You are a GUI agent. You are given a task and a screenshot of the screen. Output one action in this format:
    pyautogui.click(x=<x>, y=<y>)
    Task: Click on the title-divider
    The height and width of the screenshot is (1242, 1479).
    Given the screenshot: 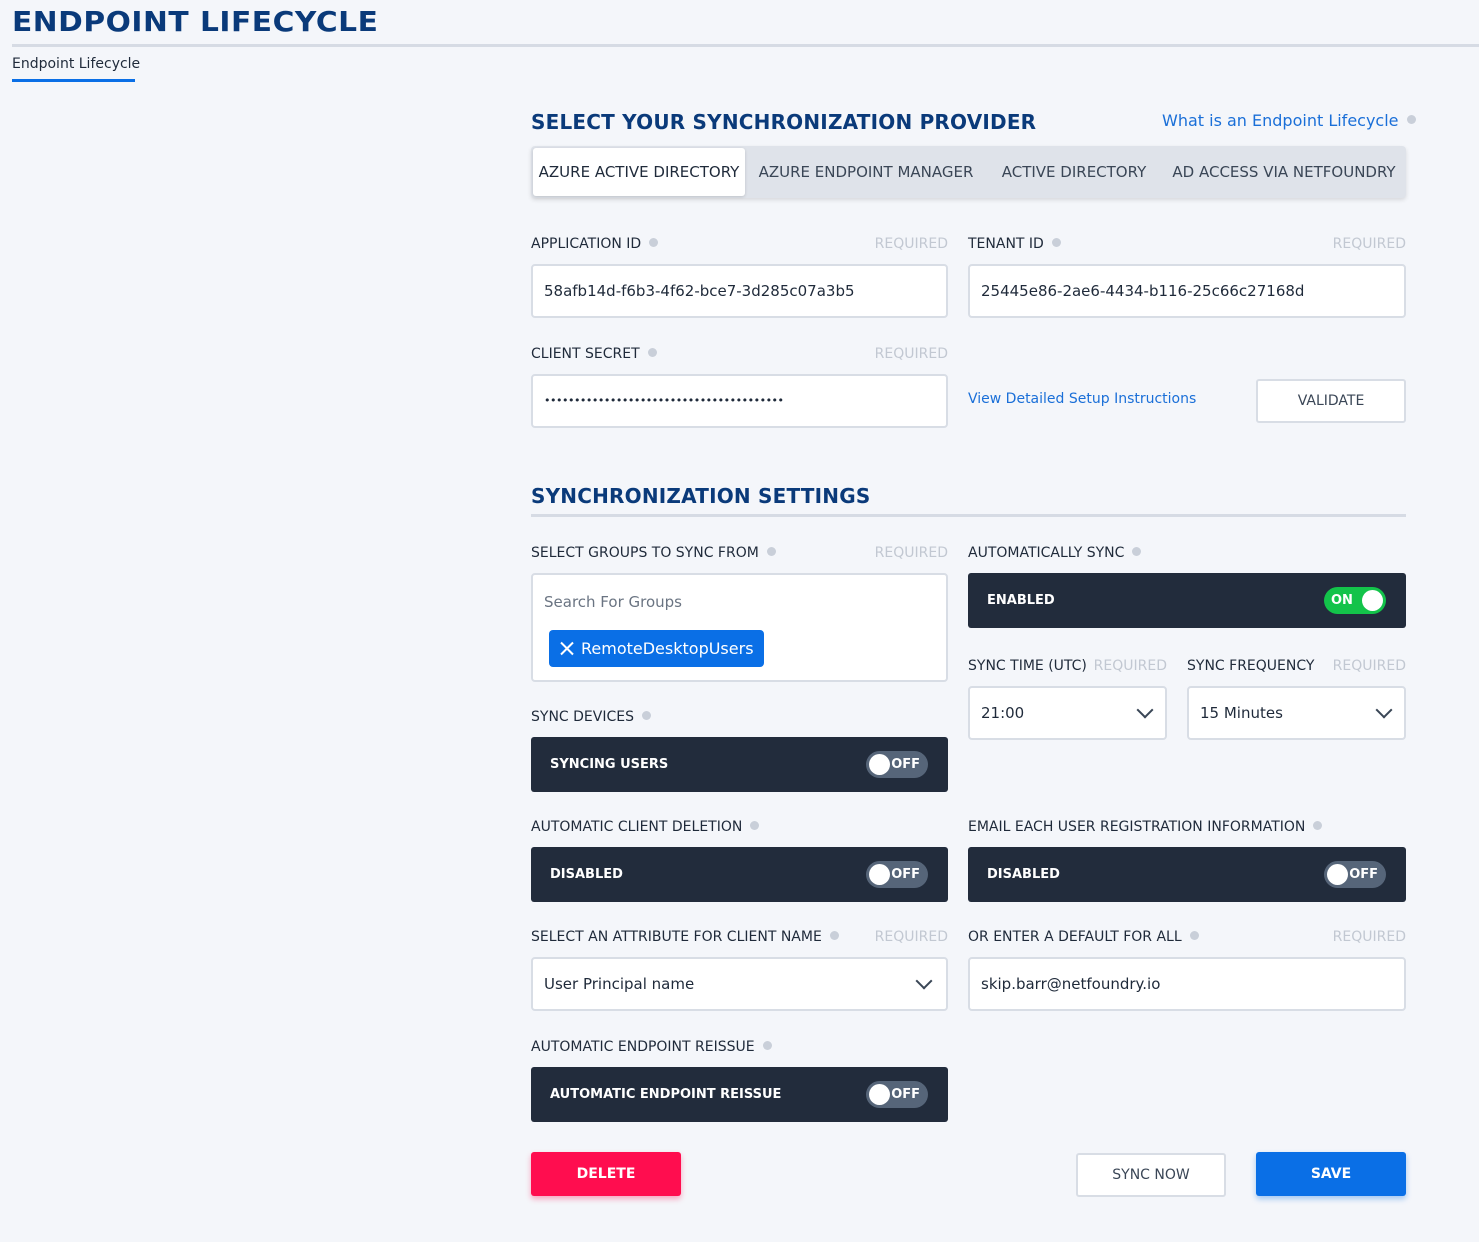 What is the action you would take?
    pyautogui.click(x=745, y=45)
    